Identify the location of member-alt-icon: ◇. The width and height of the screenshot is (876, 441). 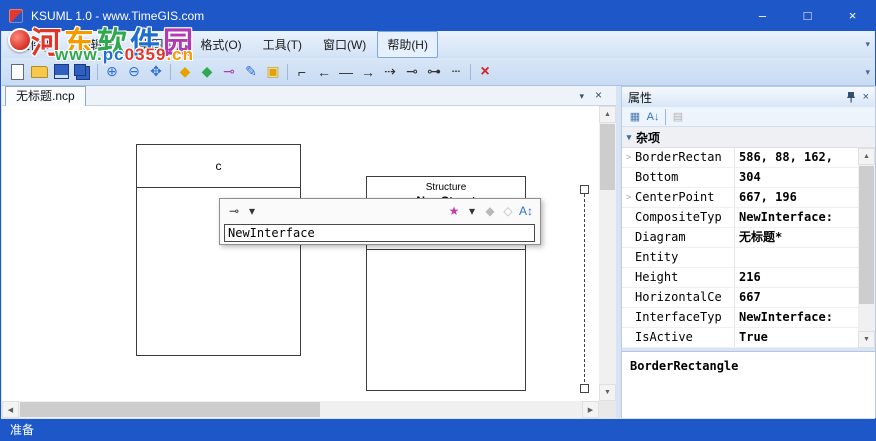
(508, 211).